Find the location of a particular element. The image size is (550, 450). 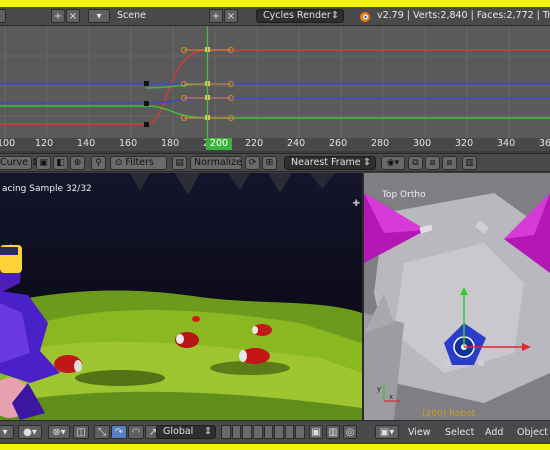

filters-button: ⊙ Filters is located at coordinates (138, 163).